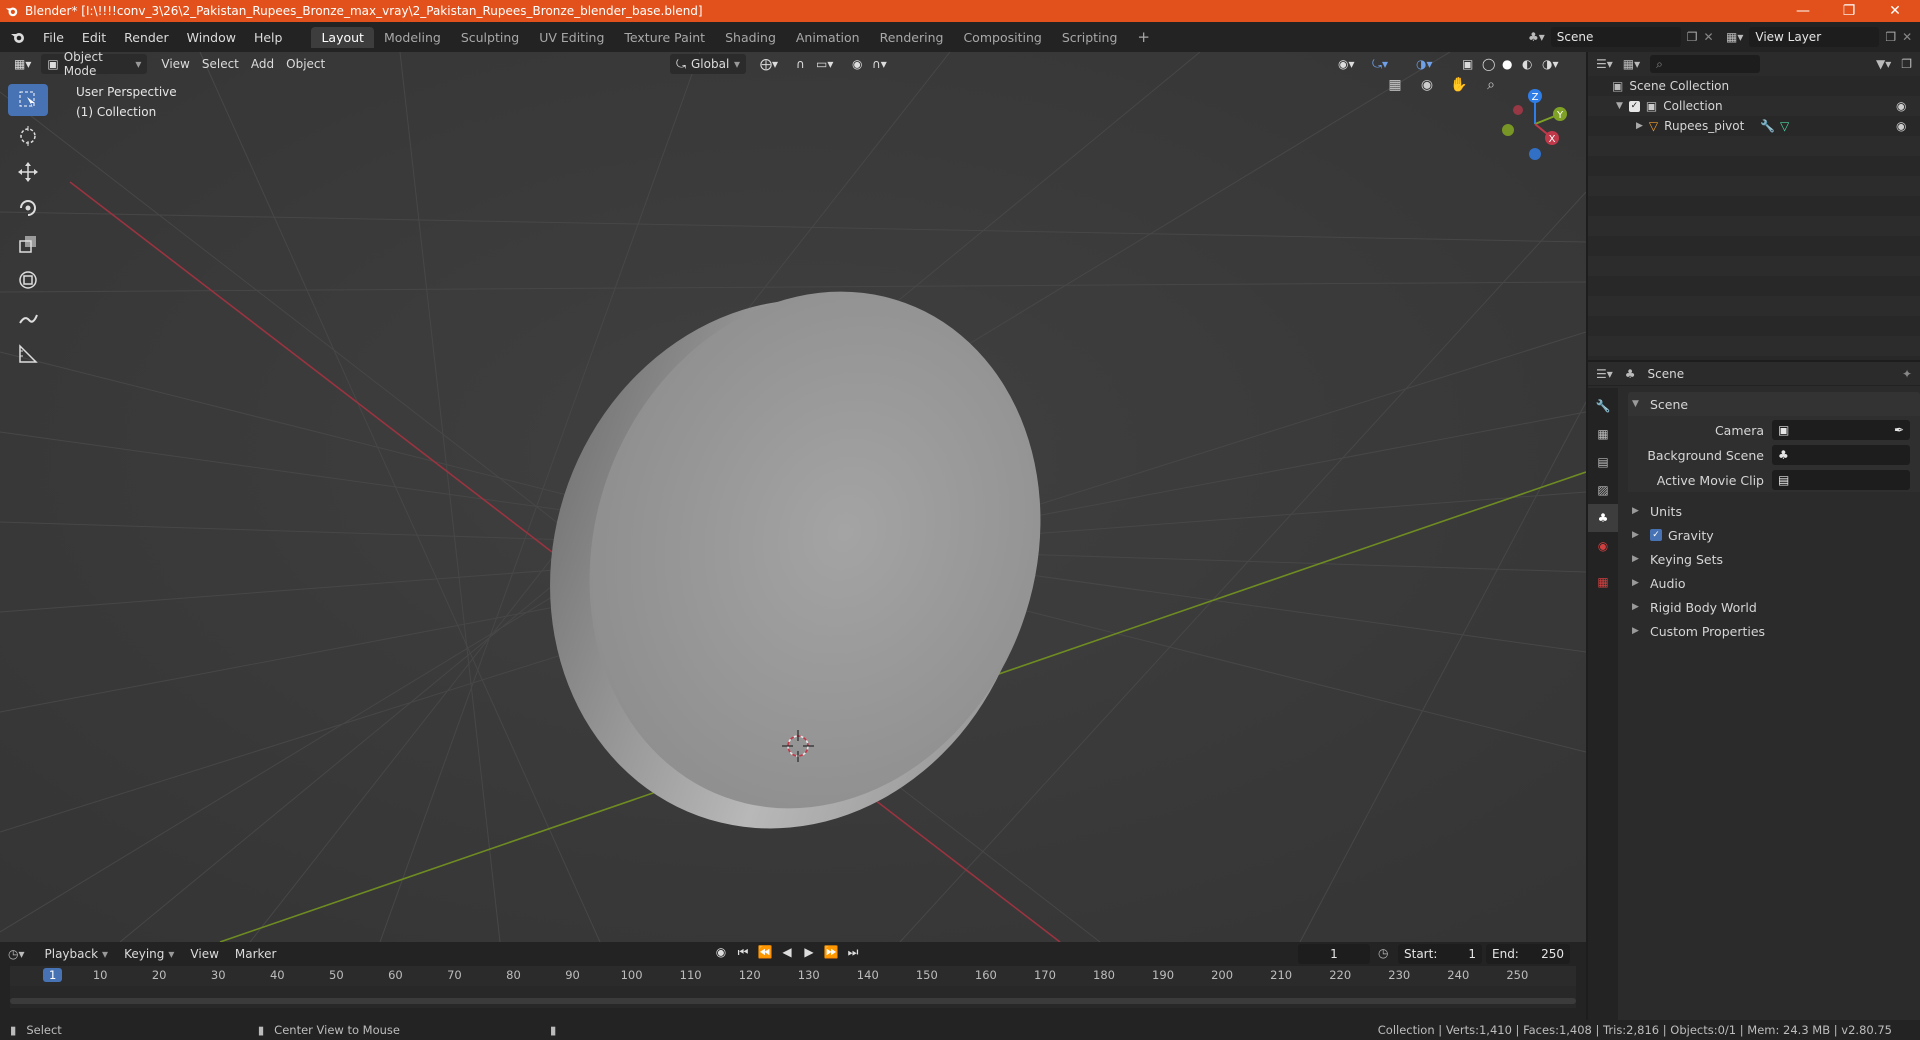 The width and height of the screenshot is (1920, 1040). Describe the element at coordinates (1895, 11) in the screenshot. I see `close-window-button: ✕` at that location.